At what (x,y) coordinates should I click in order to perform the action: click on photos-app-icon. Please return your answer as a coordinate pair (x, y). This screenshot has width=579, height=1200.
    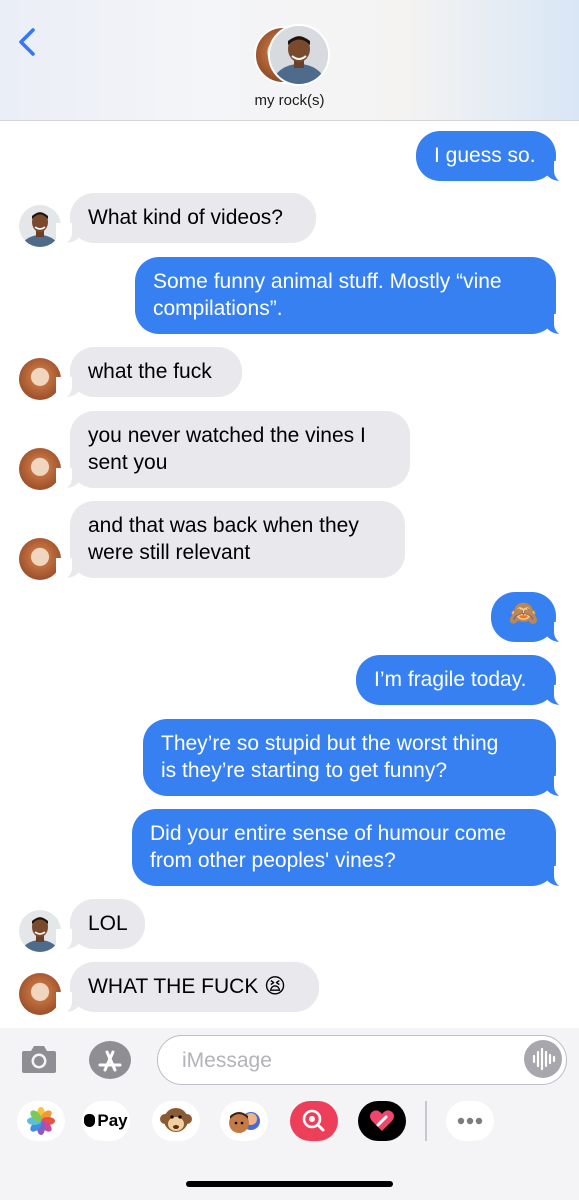
    Looking at the image, I should click on (41, 1121).